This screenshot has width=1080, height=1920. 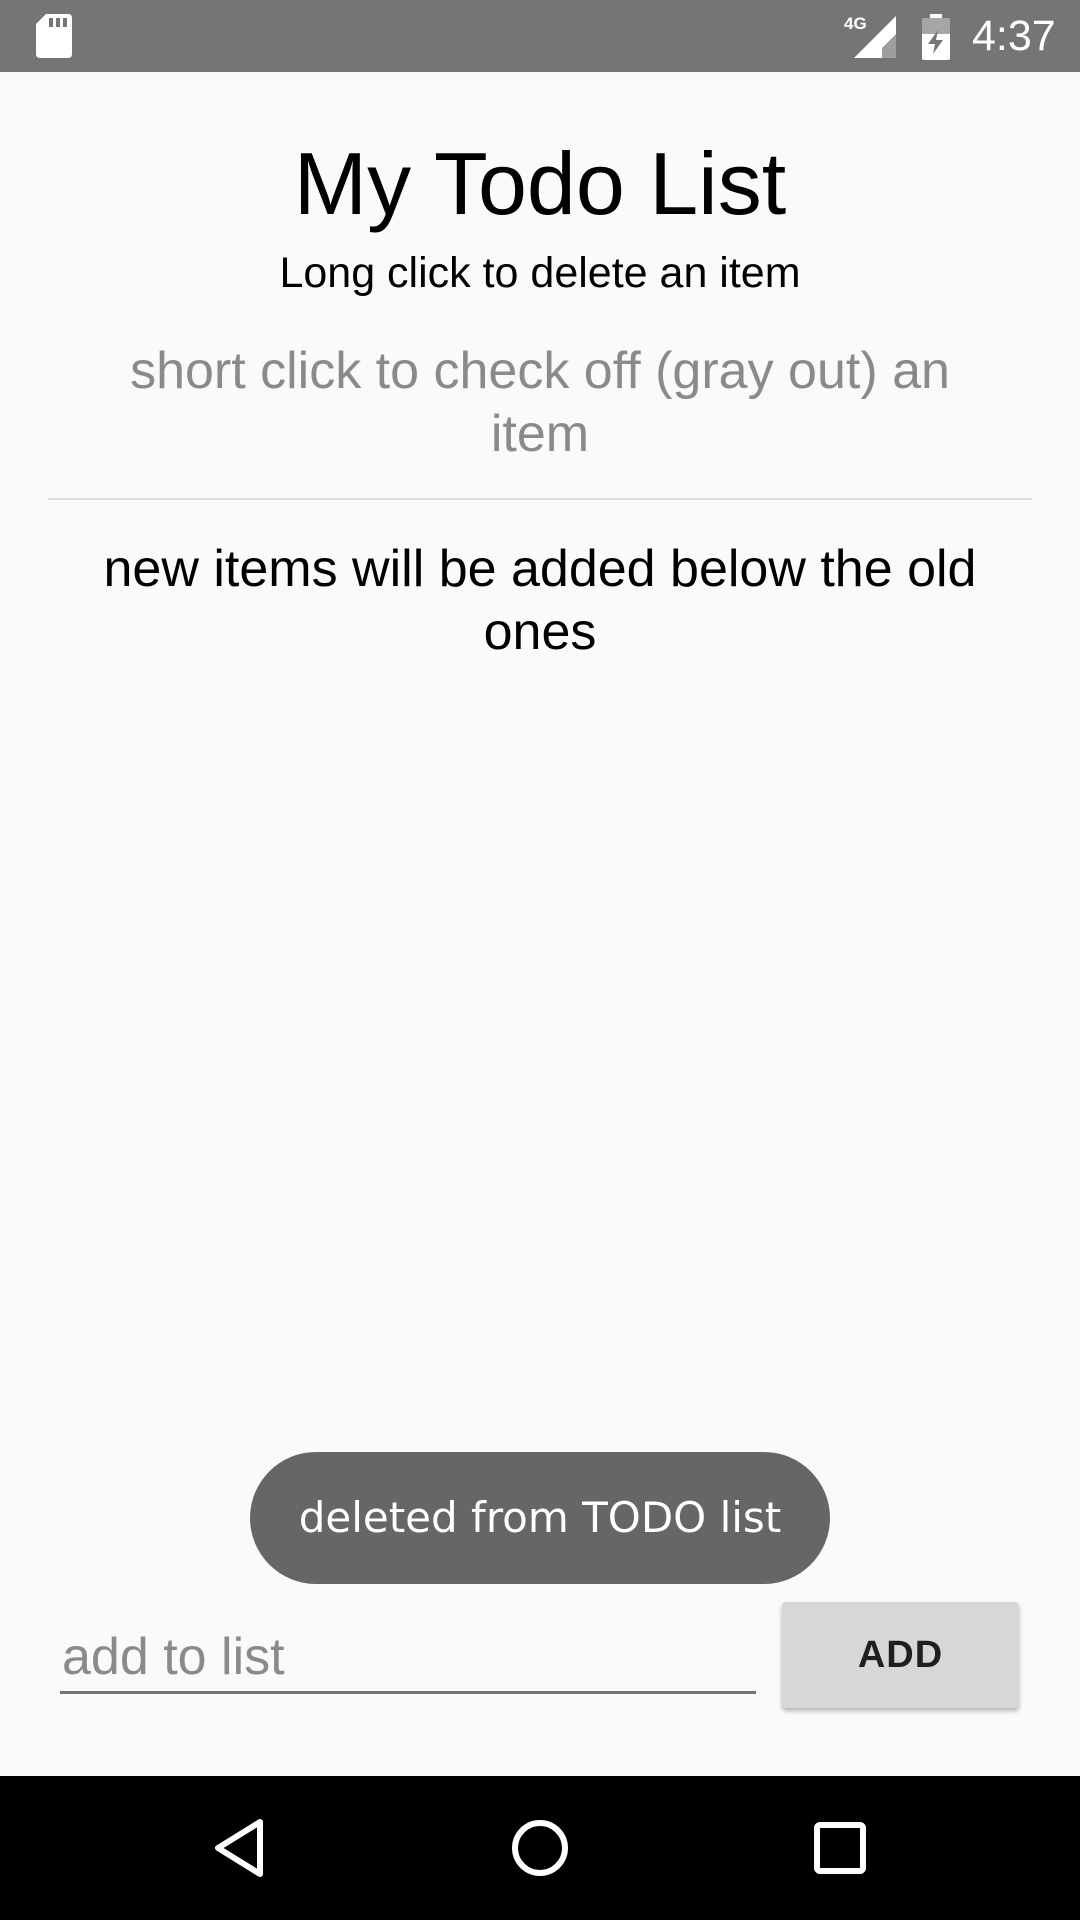 I want to click on back-icon, so click(x=242, y=1848).